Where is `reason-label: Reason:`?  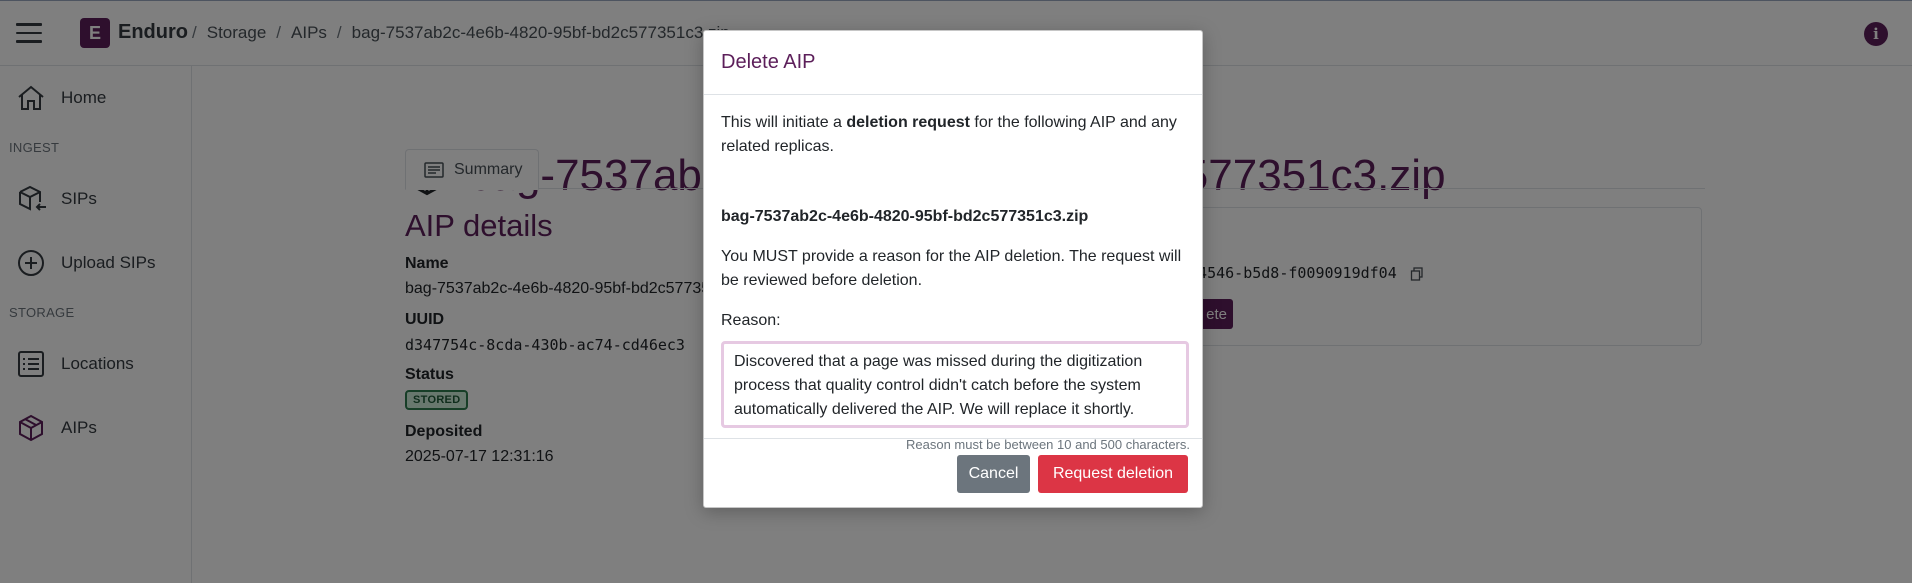
reason-label: Reason: is located at coordinates (751, 320).